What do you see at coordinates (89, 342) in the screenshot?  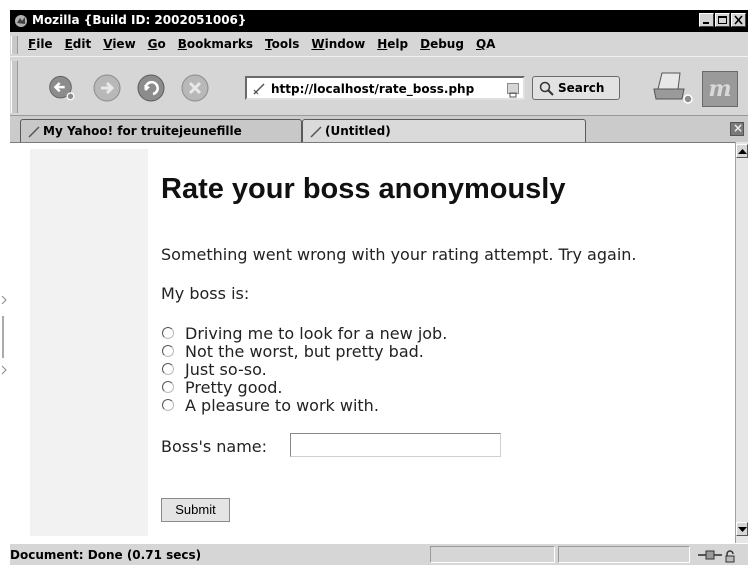 I see `page-sidebar` at bounding box center [89, 342].